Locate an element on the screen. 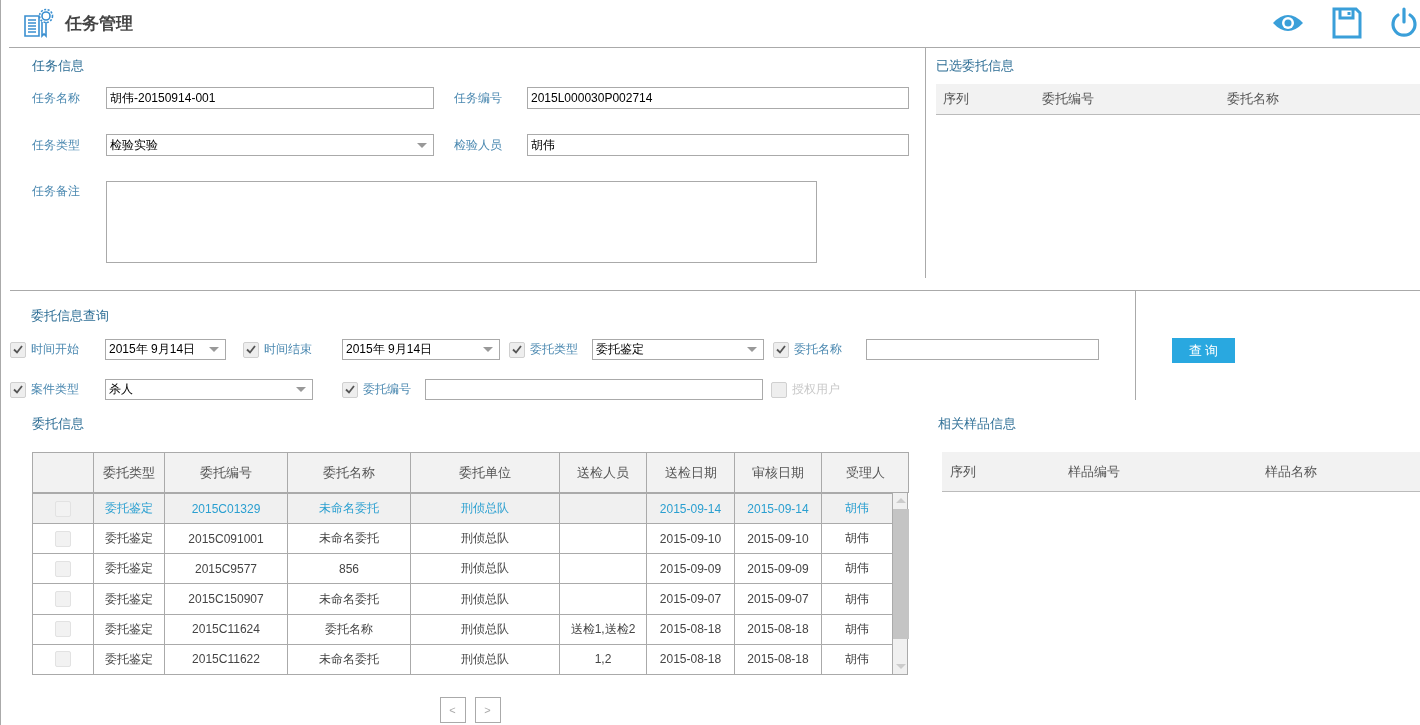  dropdown: 委托鉴定 is located at coordinates (678, 349).